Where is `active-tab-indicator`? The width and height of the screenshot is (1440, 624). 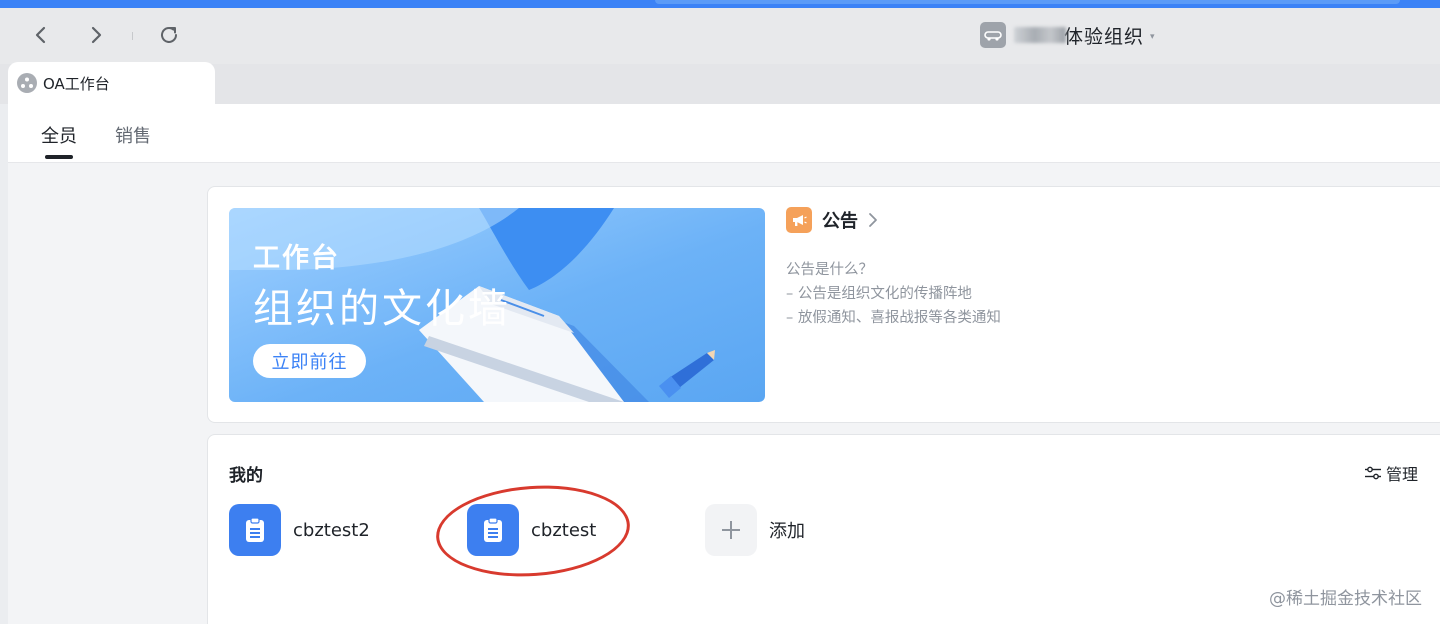 active-tab-indicator is located at coordinates (59, 157).